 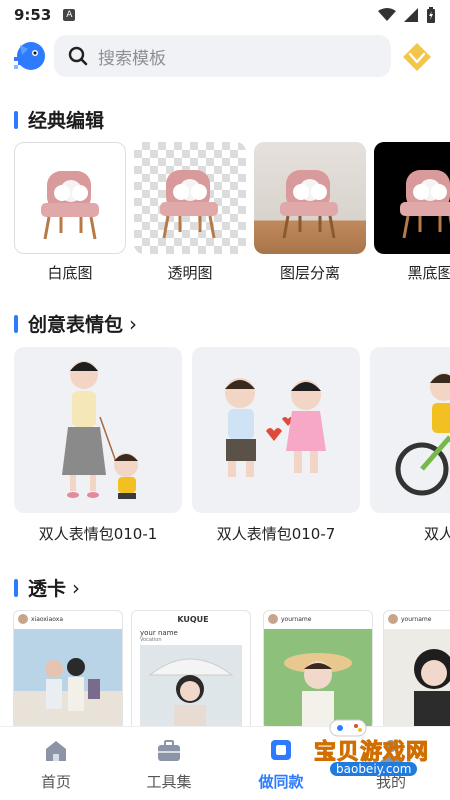 What do you see at coordinates (360, 747) in the screenshot?
I see `site-watermark: 宝贝游戏网 baobeiy.com` at bounding box center [360, 747].